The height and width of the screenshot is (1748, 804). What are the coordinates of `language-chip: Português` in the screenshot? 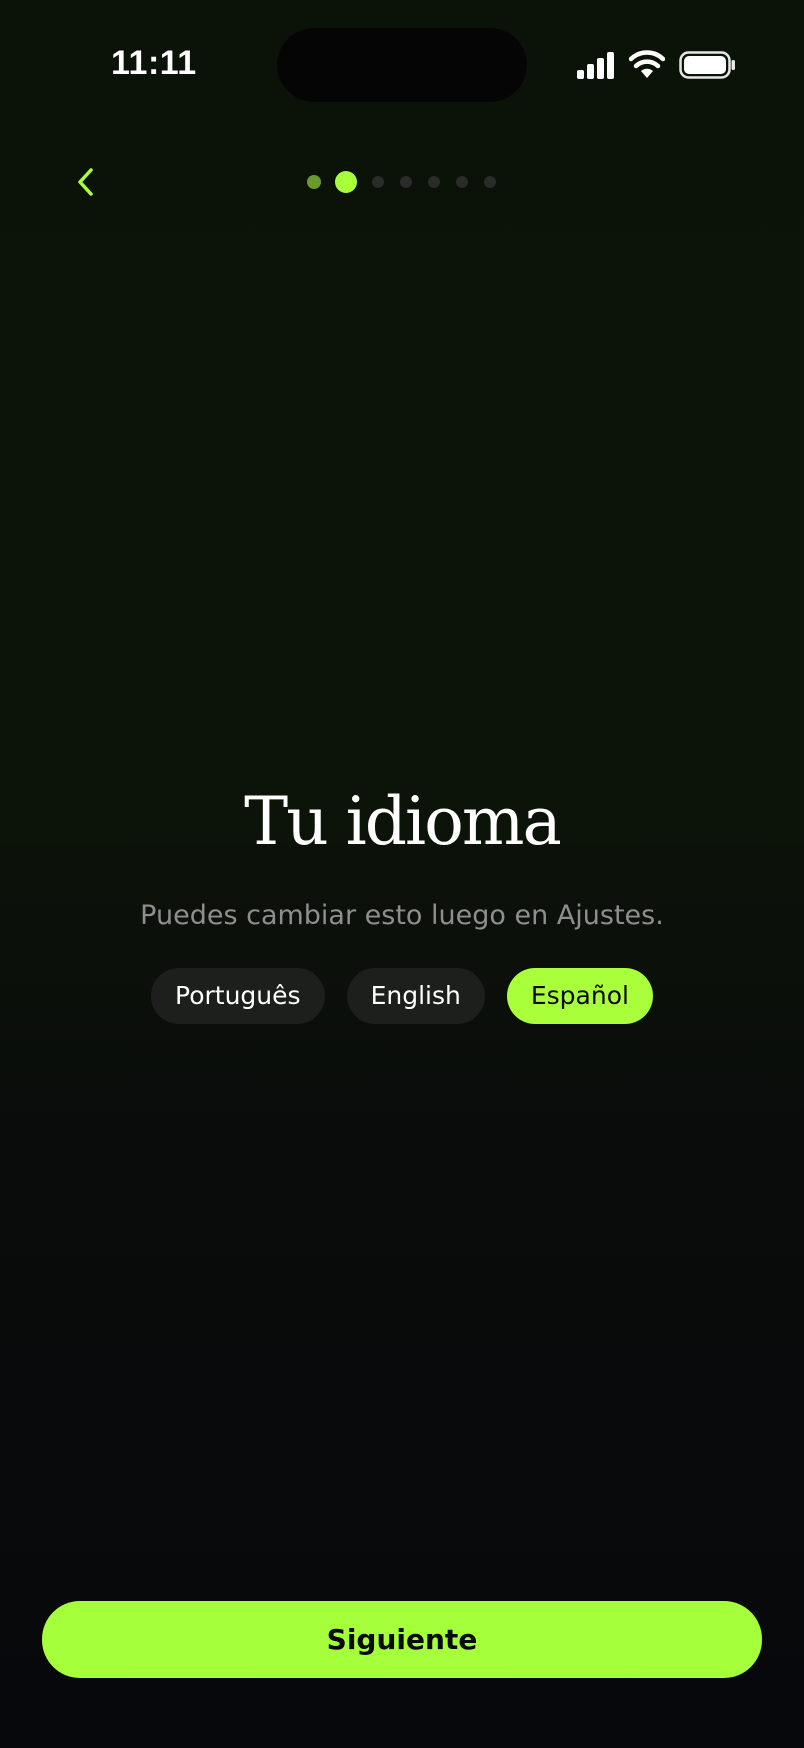 It's located at (238, 996).